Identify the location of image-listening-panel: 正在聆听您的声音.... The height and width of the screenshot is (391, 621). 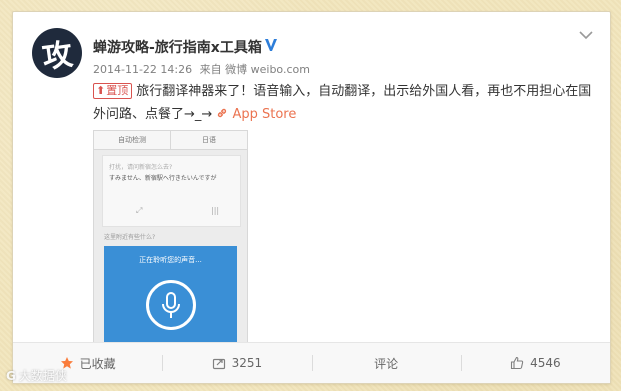
(170, 296).